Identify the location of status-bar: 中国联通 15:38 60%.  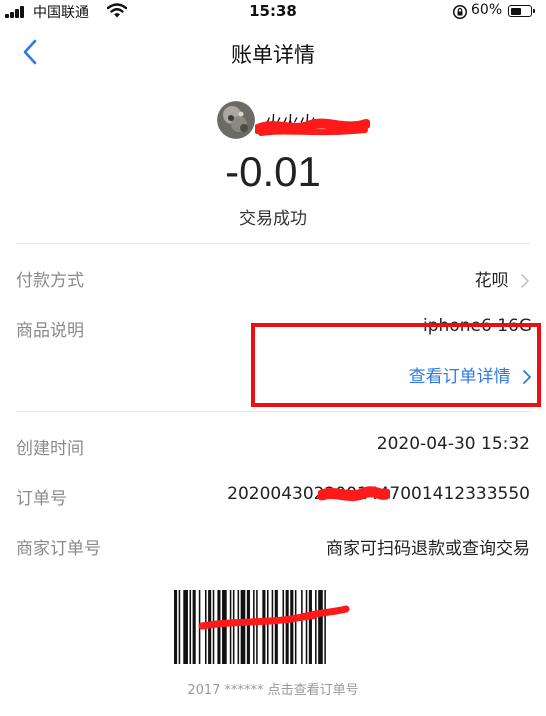
(273, 12).